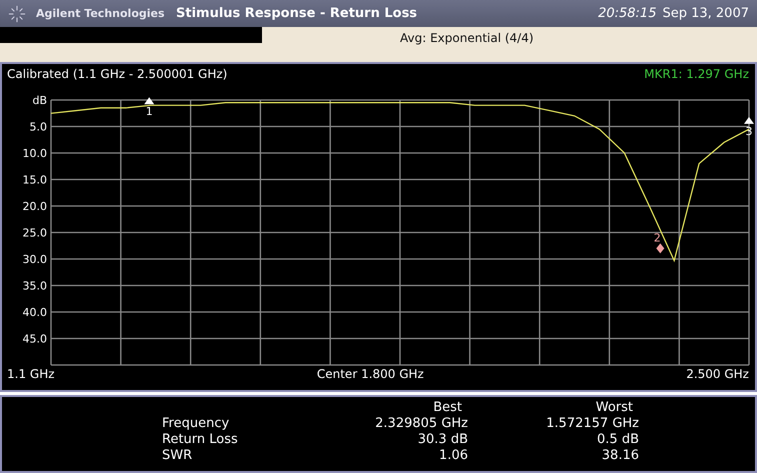 The height and width of the screenshot is (473, 757). I want to click on row-label: Frequency, so click(196, 424).